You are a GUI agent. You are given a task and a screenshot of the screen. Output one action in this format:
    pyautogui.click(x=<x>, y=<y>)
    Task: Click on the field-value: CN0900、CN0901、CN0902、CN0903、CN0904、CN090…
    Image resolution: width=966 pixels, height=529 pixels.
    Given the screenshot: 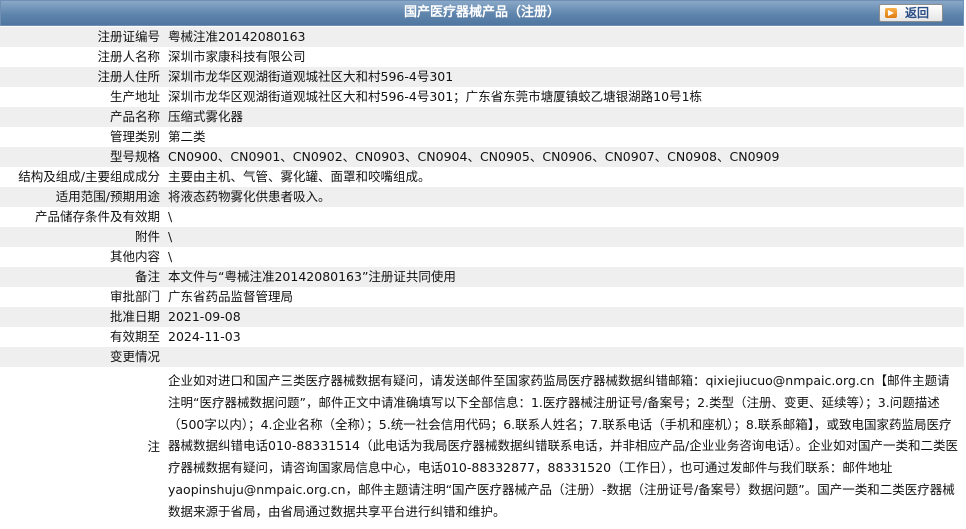 What is the action you would take?
    pyautogui.click(x=474, y=156)
    